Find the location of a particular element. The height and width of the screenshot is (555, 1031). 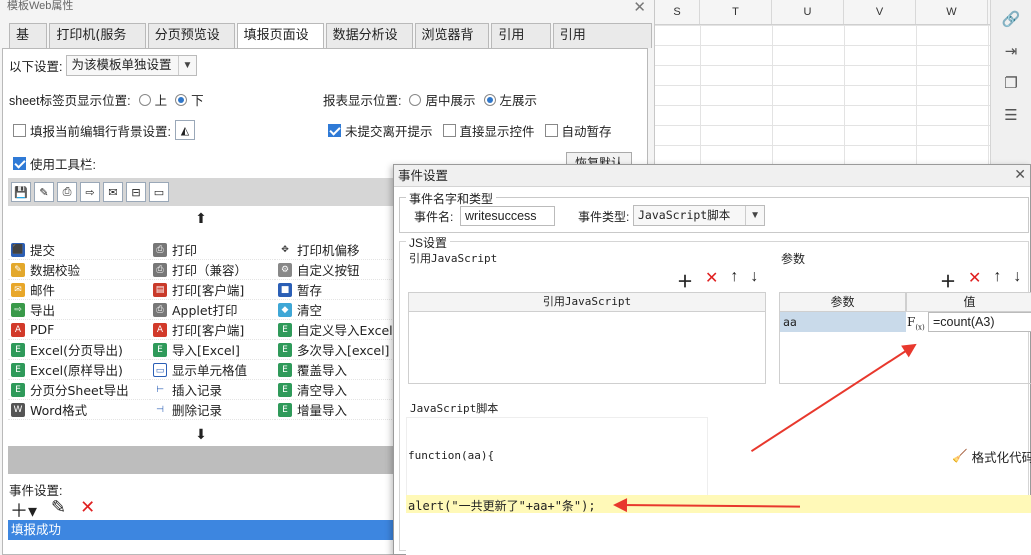

tab-basic: 基本 is located at coordinates (28, 45).